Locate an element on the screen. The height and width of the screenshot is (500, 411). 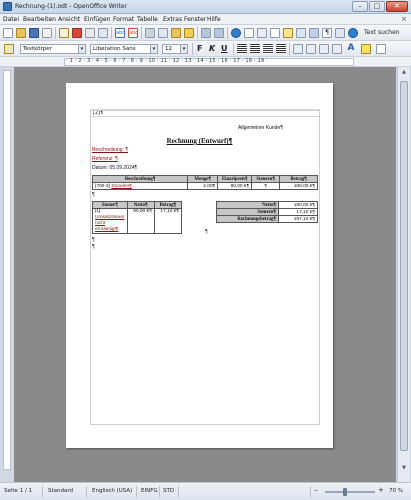
menu-fenster: Fenster is located at coordinates (195, 19).